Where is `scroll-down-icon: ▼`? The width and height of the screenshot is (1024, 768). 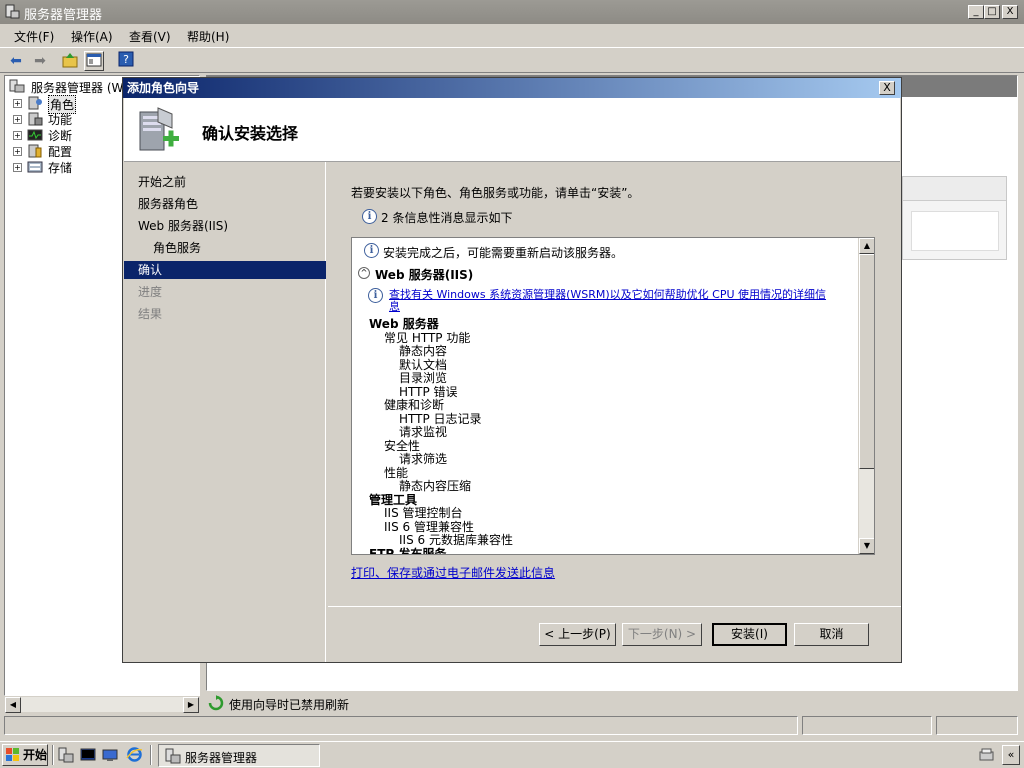
scroll-down-icon: ▼ is located at coordinates (866, 546).